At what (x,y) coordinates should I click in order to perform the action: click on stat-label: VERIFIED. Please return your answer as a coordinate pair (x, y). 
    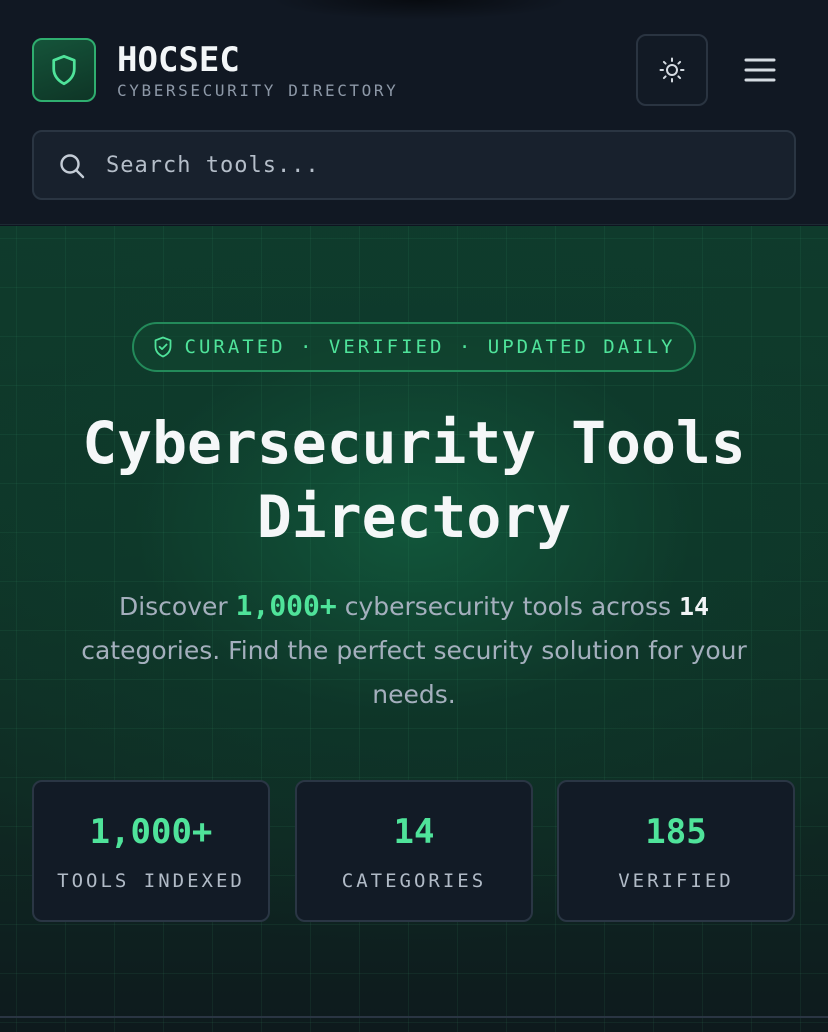
    Looking at the image, I should click on (676, 881).